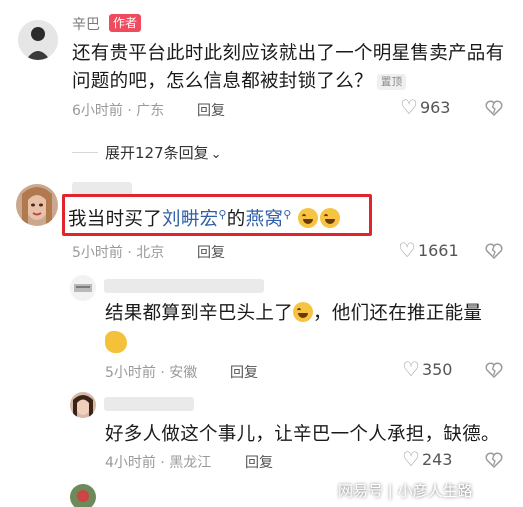  Describe the element at coordinates (115, 220) in the screenshot. I see `comment-body: 我当时买了` at that location.